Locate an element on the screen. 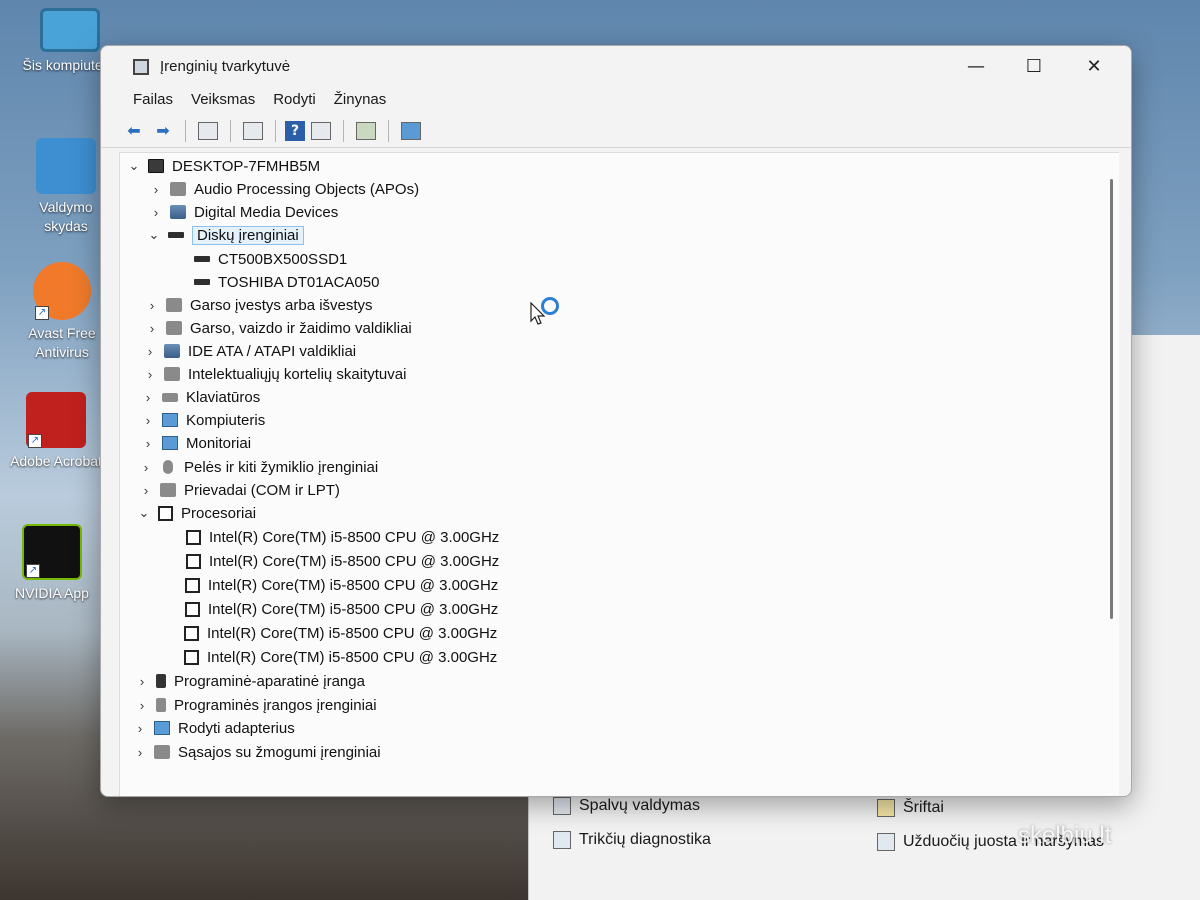 This screenshot has width=1200, height=900. menu-action: Veiksmas is located at coordinates (224, 101).